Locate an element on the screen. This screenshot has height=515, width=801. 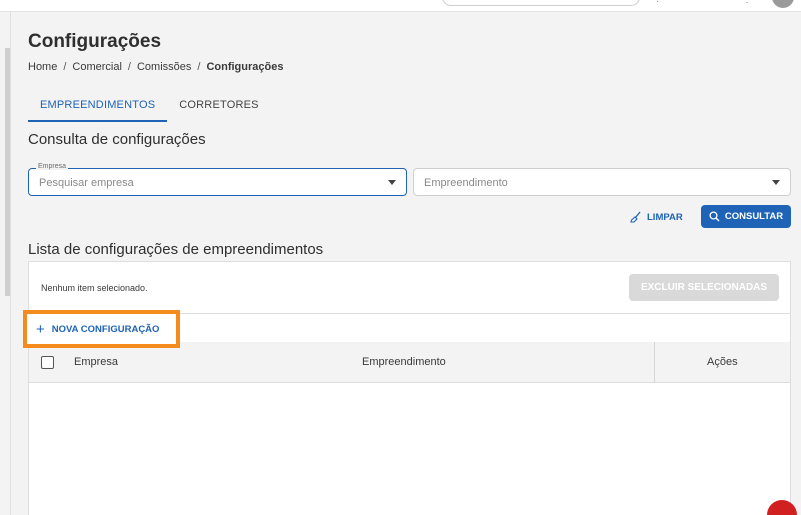
table-header: Empresa Empreendimento Ações is located at coordinates (409, 362).